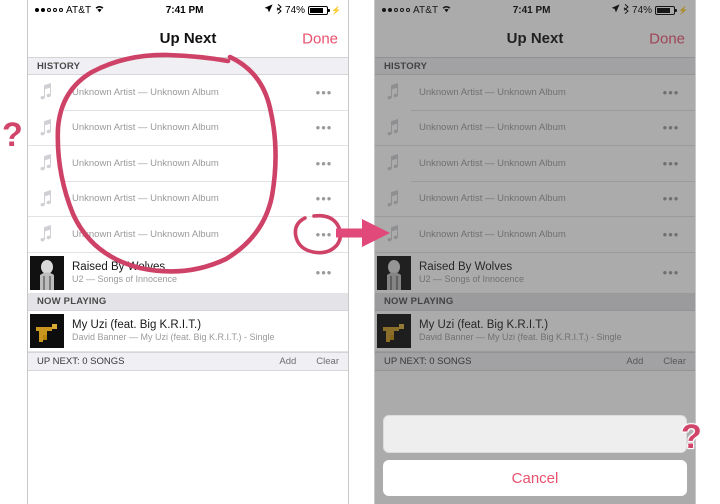 The width and height of the screenshot is (720, 504). I want to click on action-sheet-options-panel, so click(535, 434).